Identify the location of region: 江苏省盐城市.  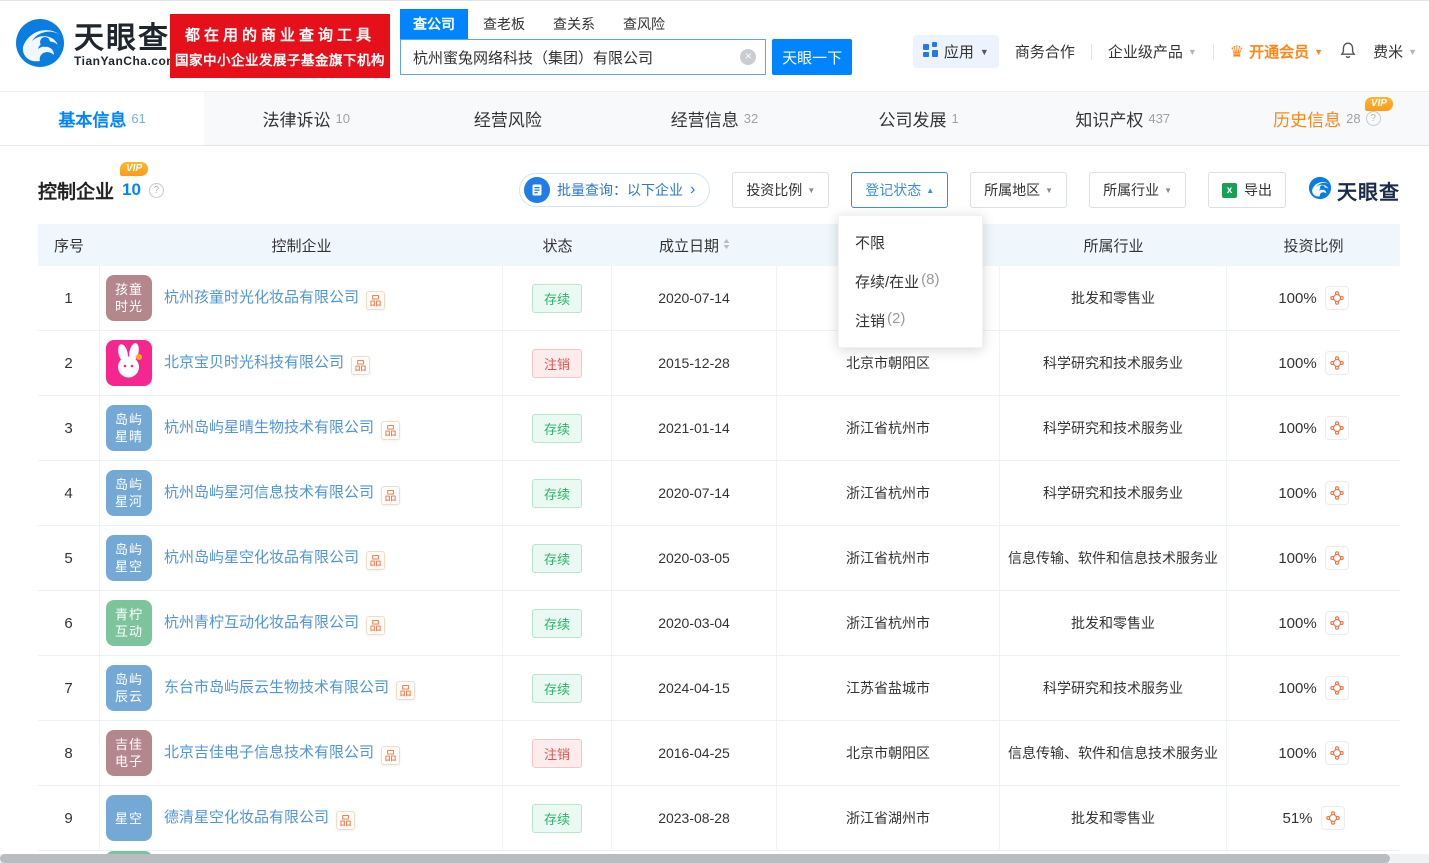
(888, 688).